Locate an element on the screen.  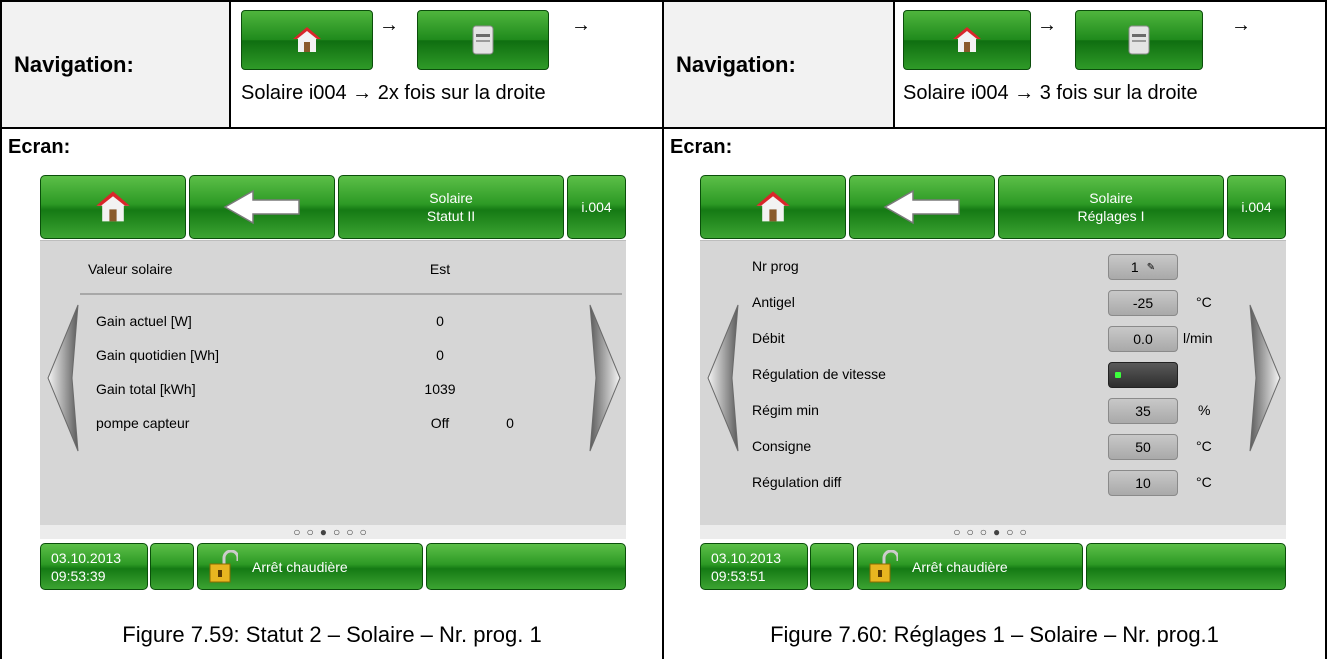
row-label: pompe capteur is located at coordinates (143, 423).